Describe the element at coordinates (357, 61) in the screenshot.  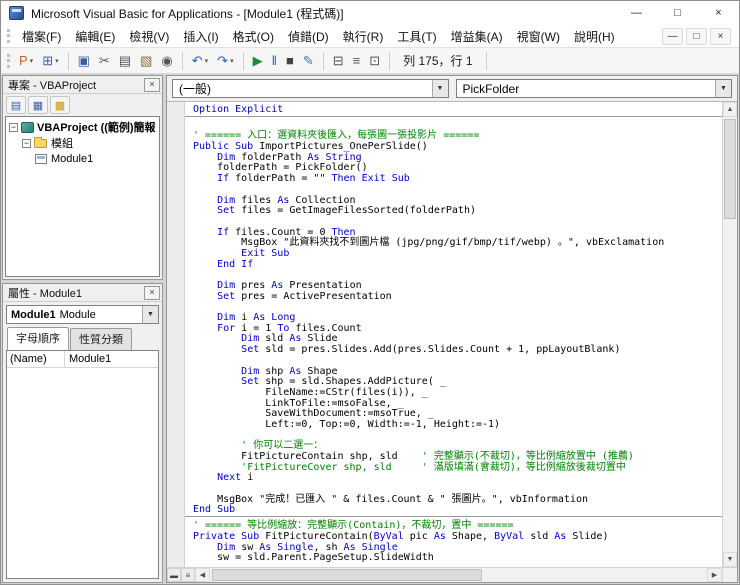
I see `properties-window-button: ≡` at that location.